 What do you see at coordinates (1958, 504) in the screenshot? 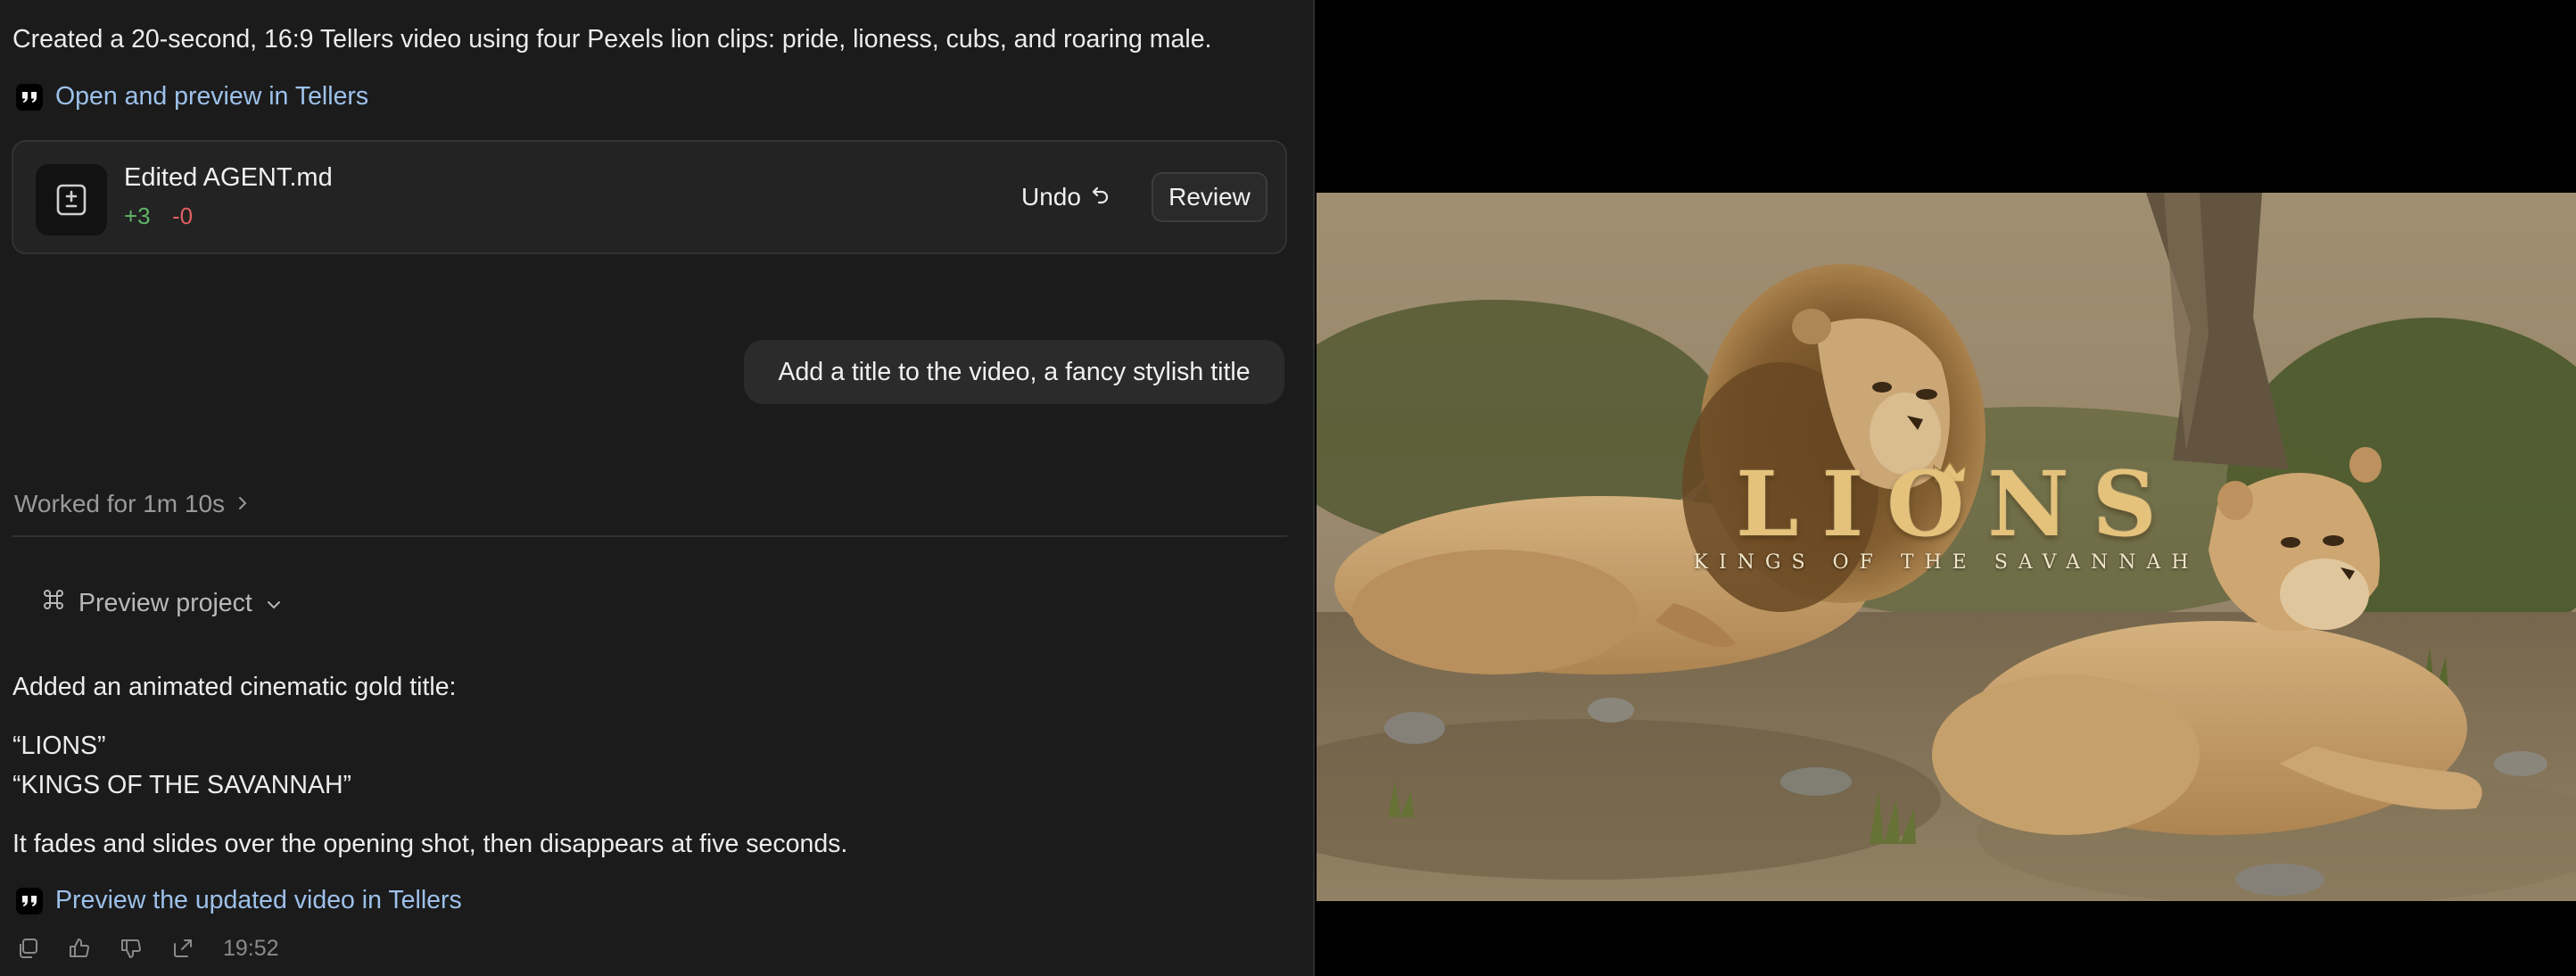
I see `video-title: LIONS` at bounding box center [1958, 504].